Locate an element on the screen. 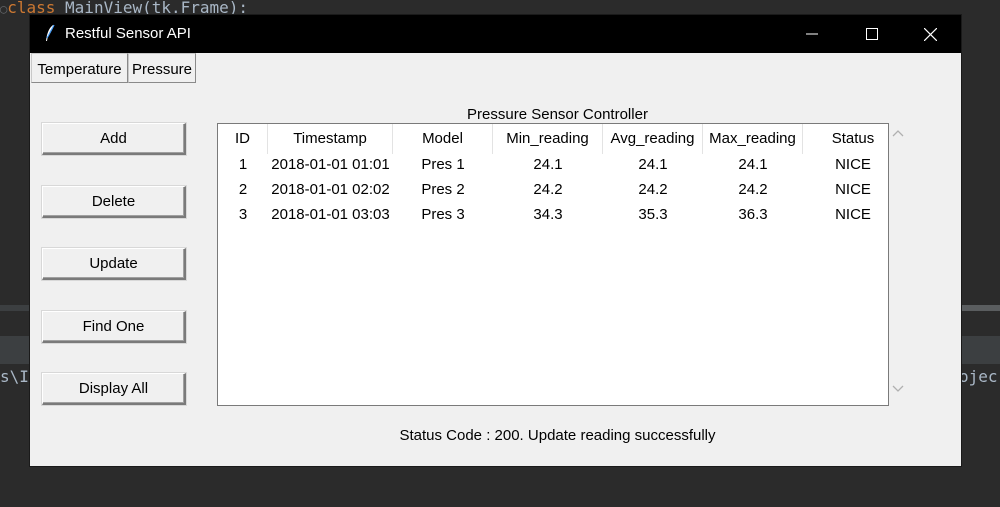 This screenshot has width=1000, height=507. column-header-status: Status is located at coordinates (853, 139).